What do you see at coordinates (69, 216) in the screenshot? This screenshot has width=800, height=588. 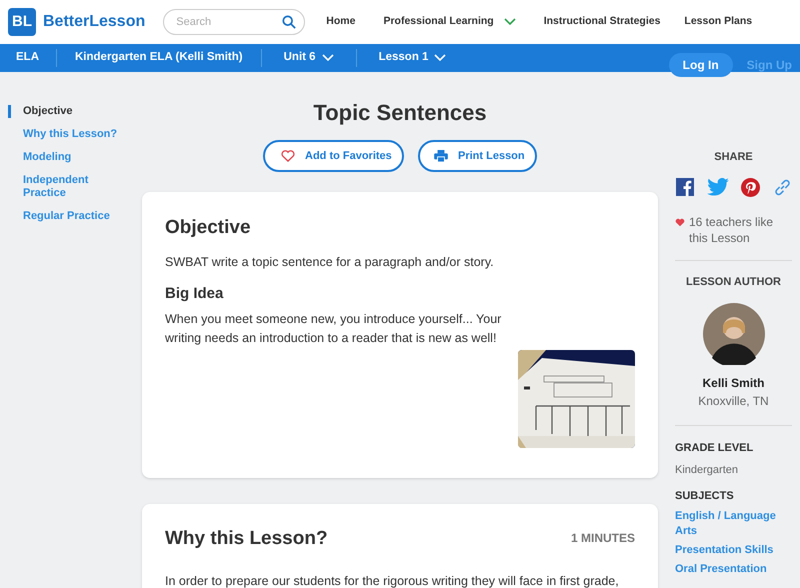 I see `sidebar-item: Regular Practice` at bounding box center [69, 216].